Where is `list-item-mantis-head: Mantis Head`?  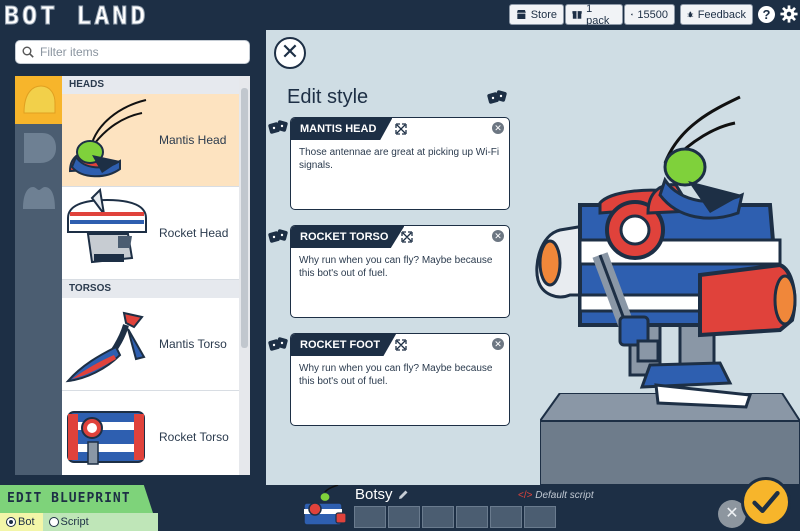
list-item-mantis-head: Mantis Head is located at coordinates (150, 140).